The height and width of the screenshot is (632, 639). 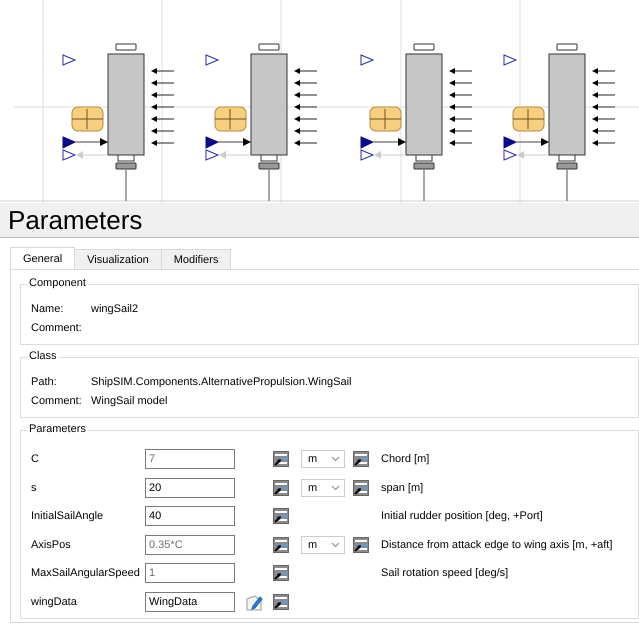 What do you see at coordinates (254, 601) in the screenshot?
I see `edit-pencil-icon` at bounding box center [254, 601].